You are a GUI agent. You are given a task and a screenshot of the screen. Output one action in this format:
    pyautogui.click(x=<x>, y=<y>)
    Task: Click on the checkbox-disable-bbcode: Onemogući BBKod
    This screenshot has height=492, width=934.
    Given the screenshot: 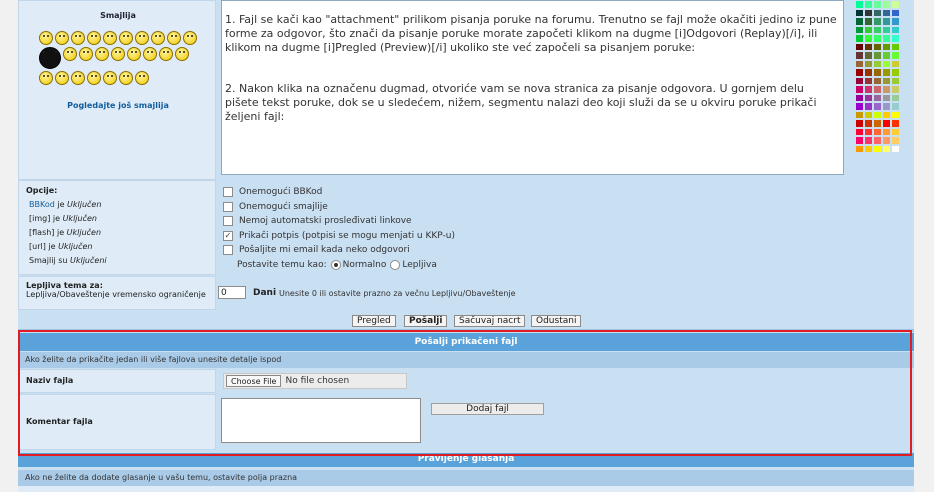 What is the action you would take?
    pyautogui.click(x=339, y=192)
    